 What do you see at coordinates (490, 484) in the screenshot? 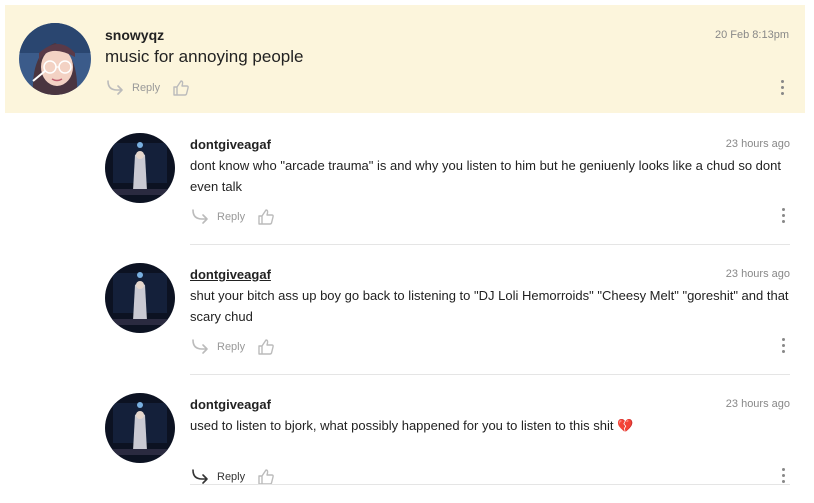
I see `divider` at bounding box center [490, 484].